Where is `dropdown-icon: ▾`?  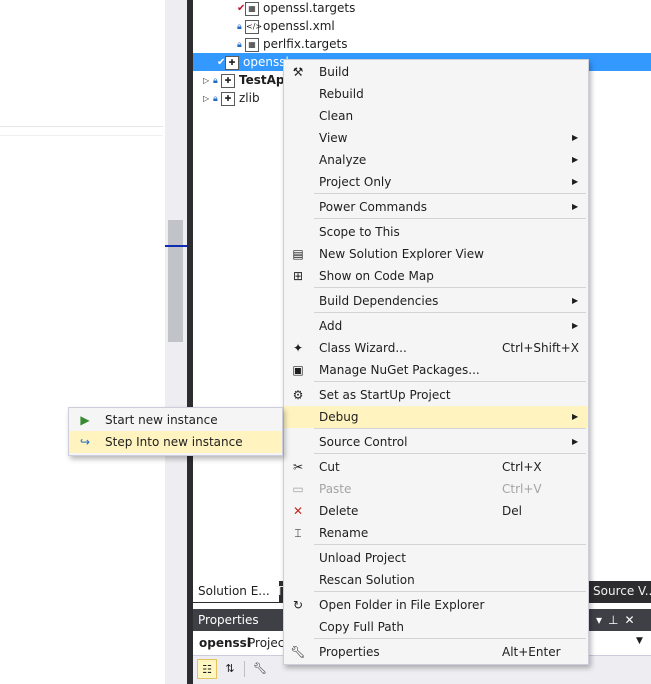 dropdown-icon: ▾ is located at coordinates (599, 620).